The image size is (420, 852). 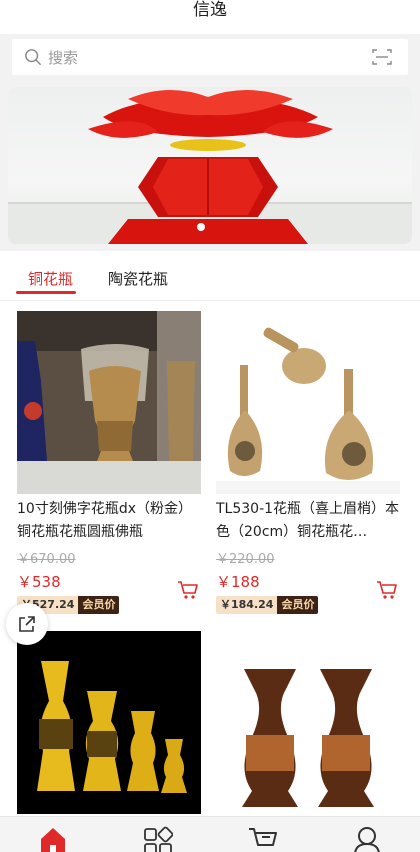 I want to click on profile-icon, so click(x=367, y=838).